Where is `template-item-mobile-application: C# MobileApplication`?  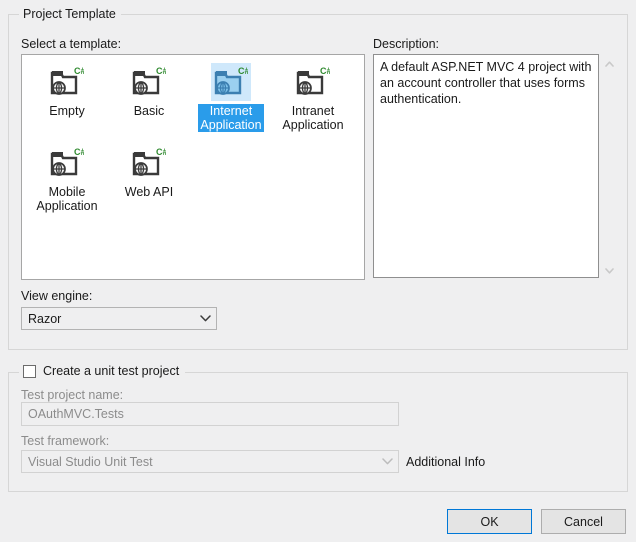
template-item-mobile-application: C# MobileApplication is located at coordinates (67, 177).